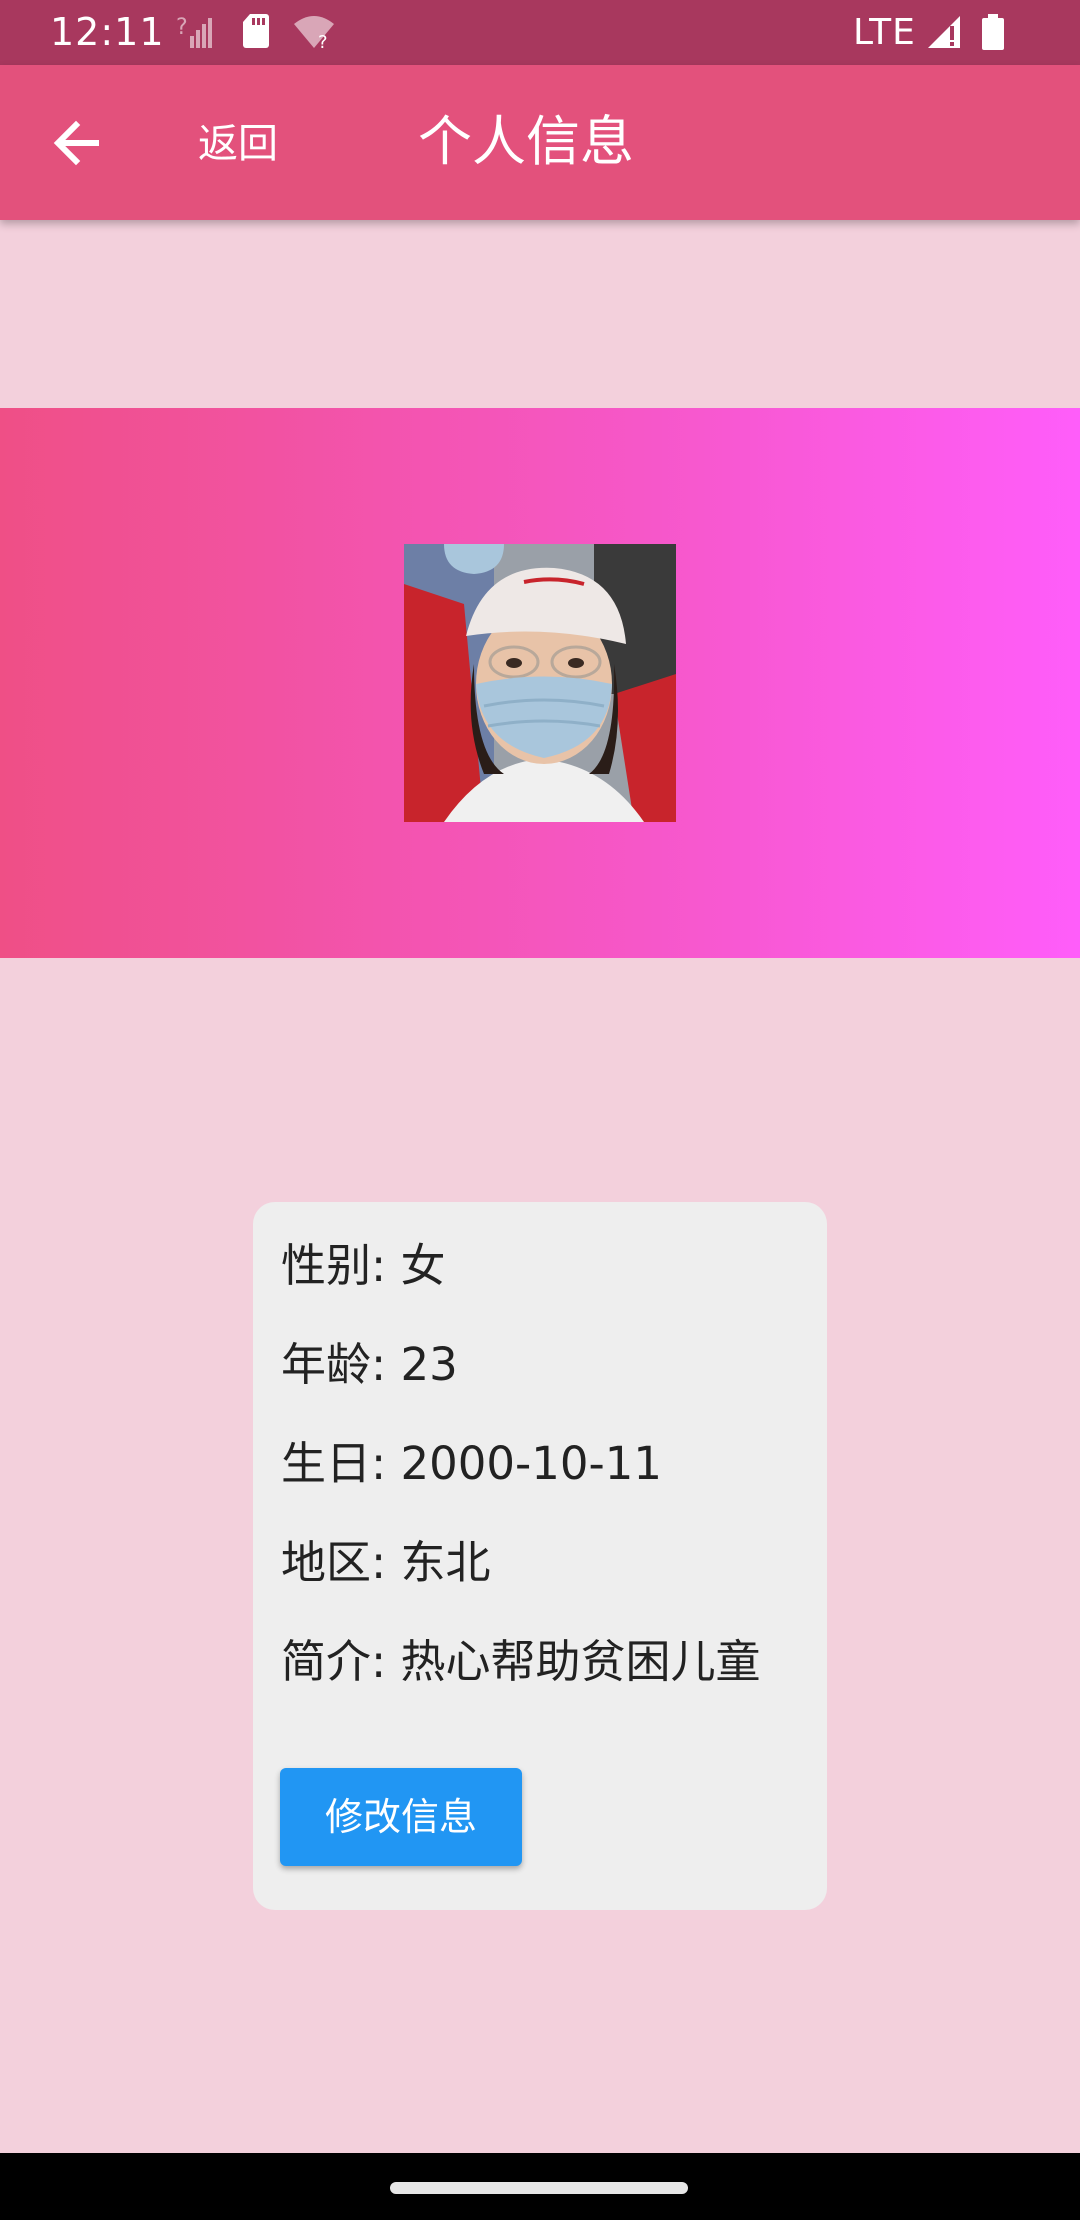 This screenshot has height=2220, width=1080. What do you see at coordinates (76, 143) in the screenshot?
I see `arrow-left-icon` at bounding box center [76, 143].